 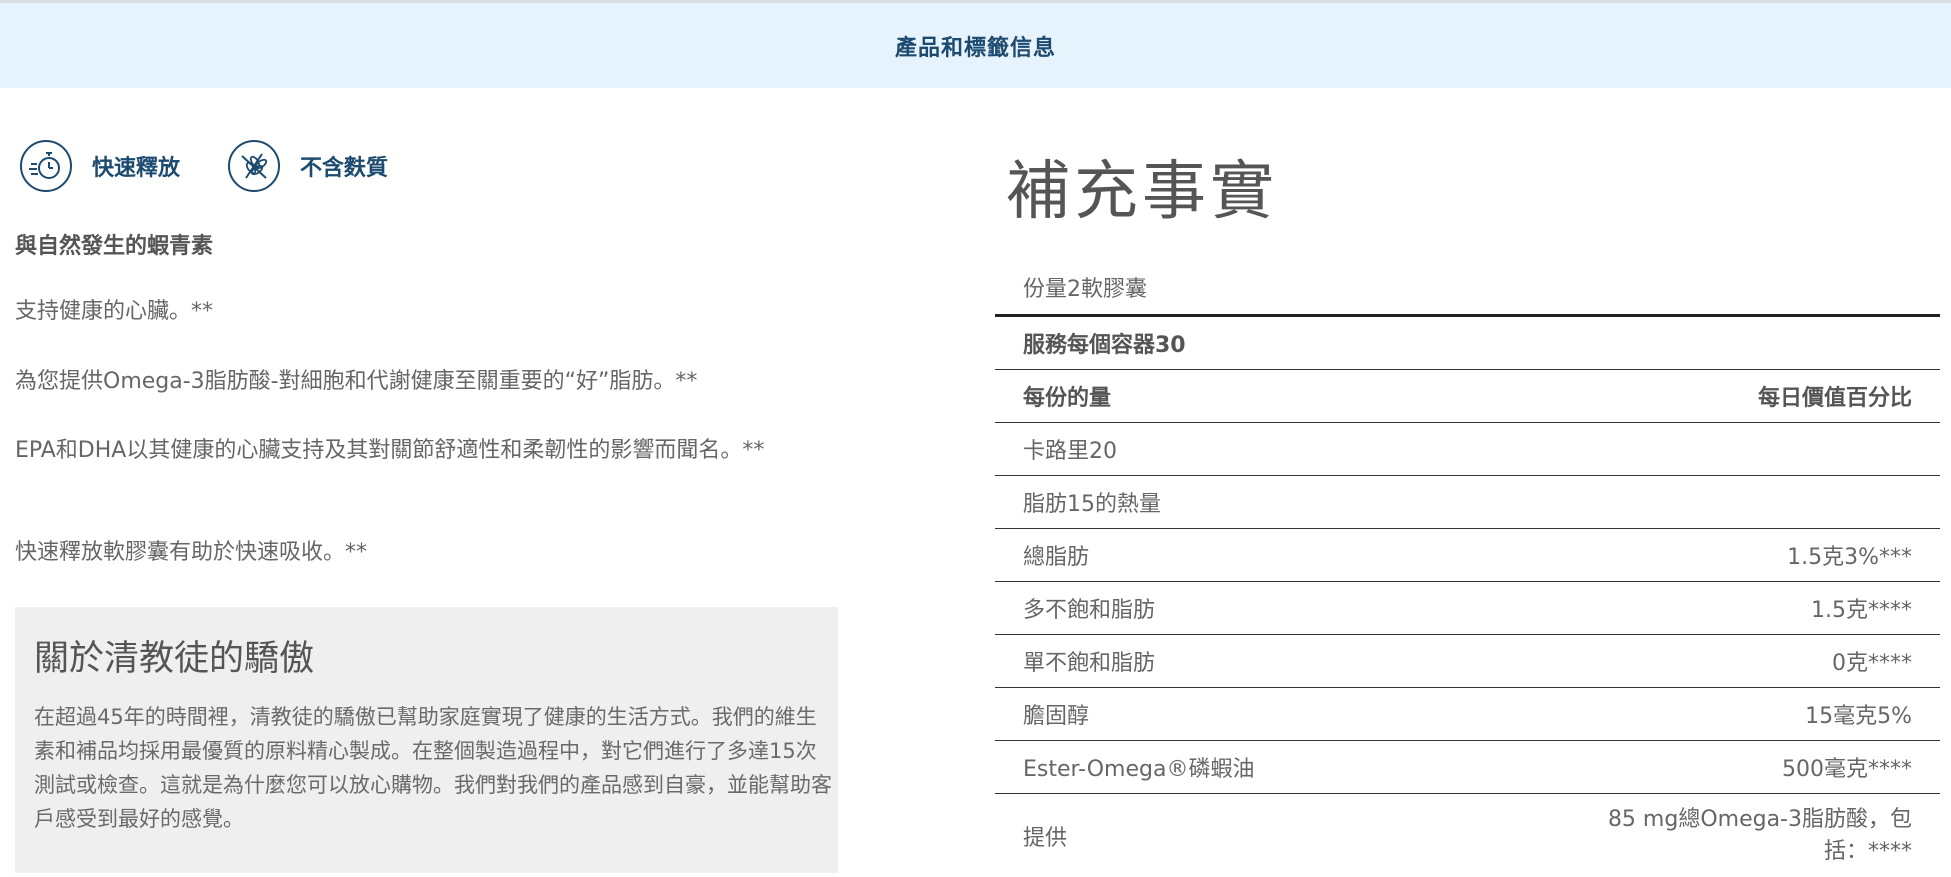 I want to click on nutrient-value: 0克****, so click(x=1872, y=663).